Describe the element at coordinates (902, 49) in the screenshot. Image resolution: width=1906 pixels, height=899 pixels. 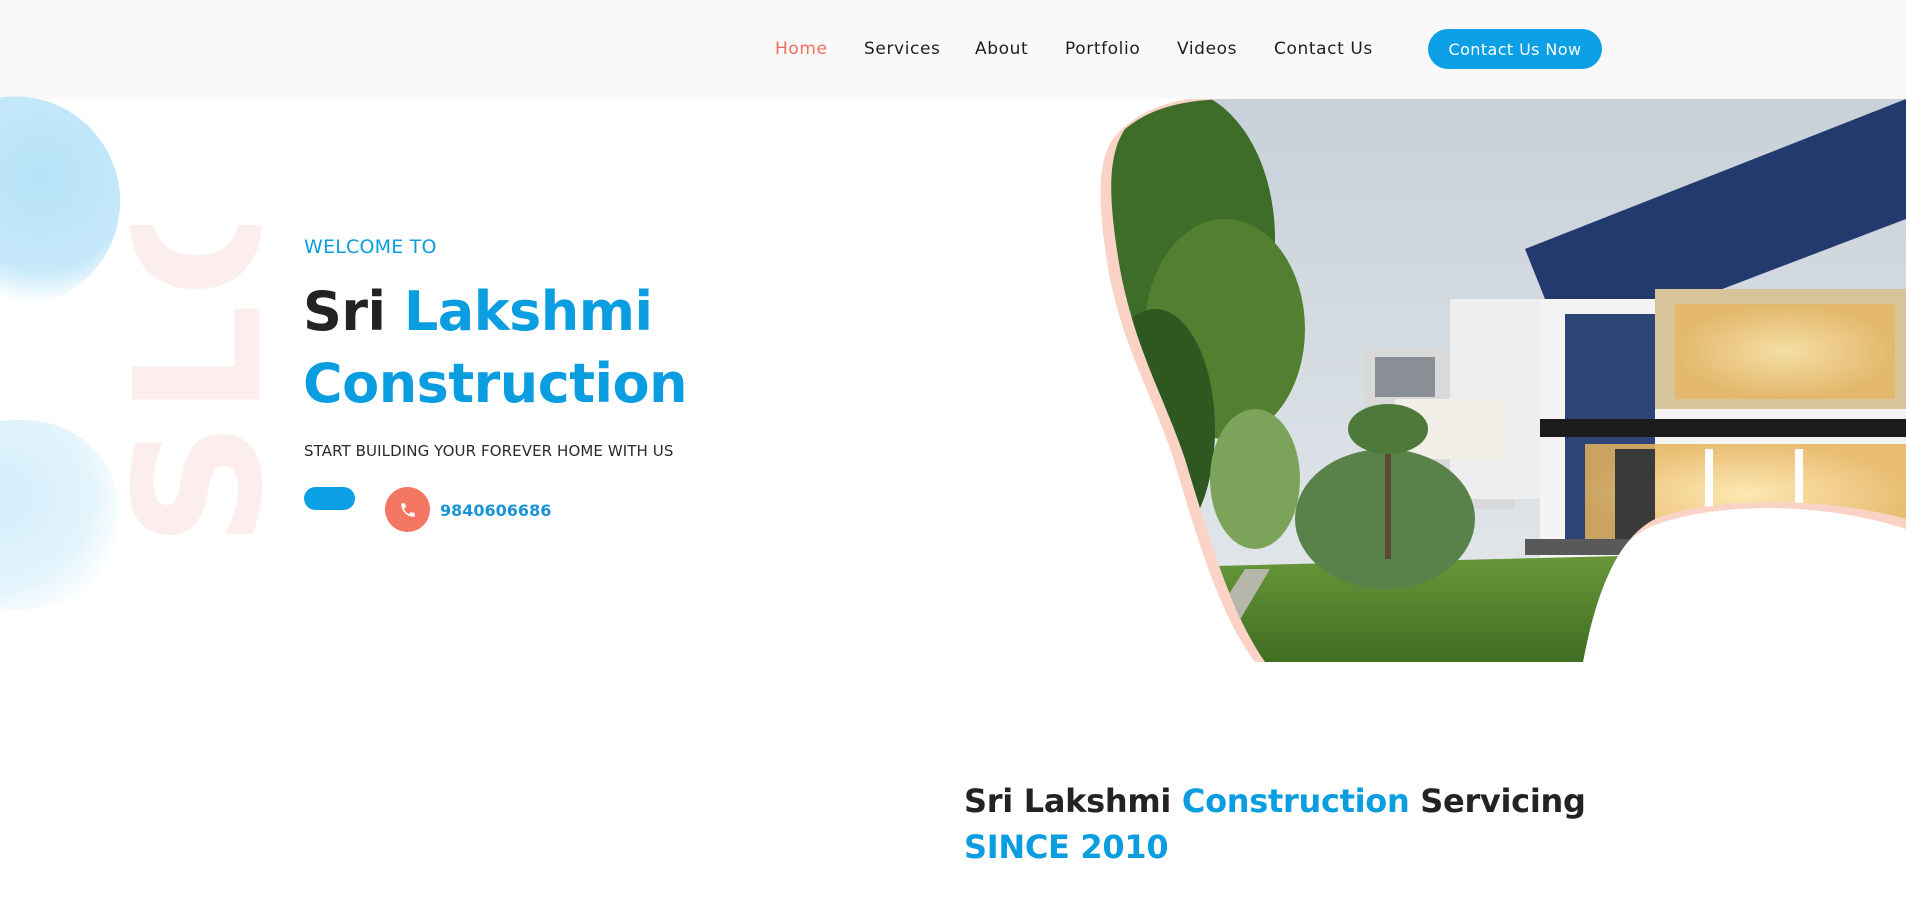
I see `nav-services: Services` at that location.